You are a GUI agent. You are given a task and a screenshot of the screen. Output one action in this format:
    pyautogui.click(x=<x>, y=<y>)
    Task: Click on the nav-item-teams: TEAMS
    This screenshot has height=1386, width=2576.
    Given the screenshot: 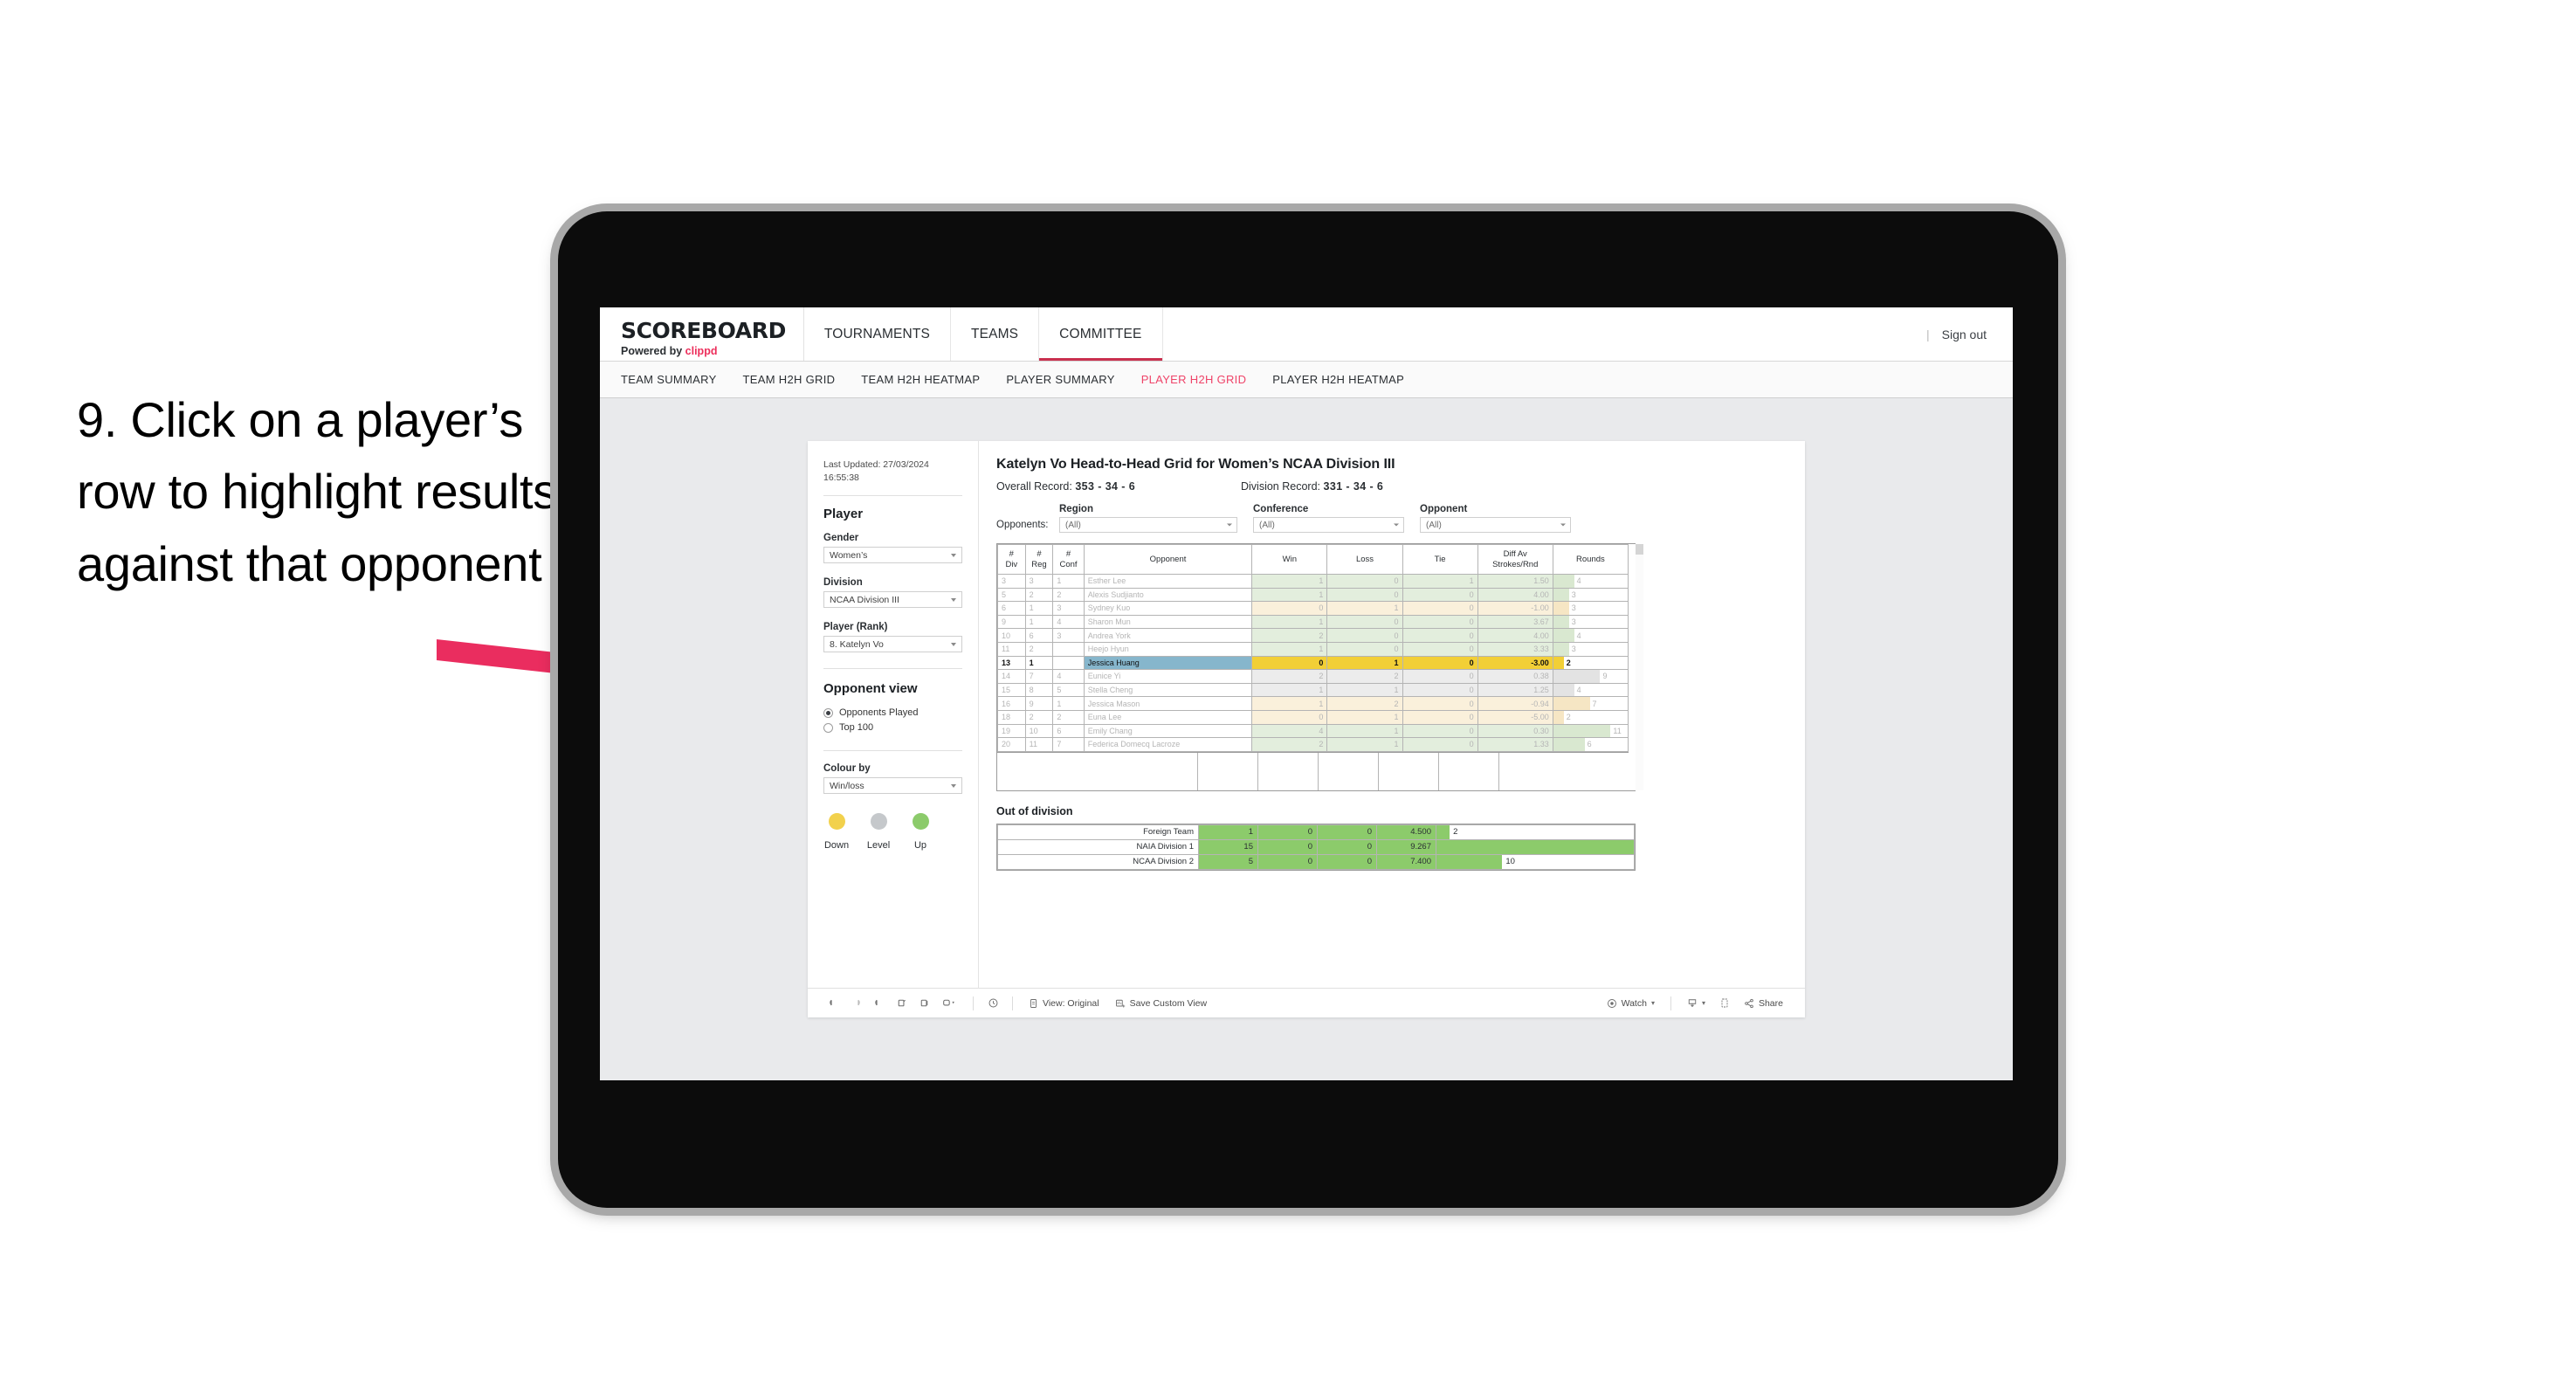 What is the action you would take?
    pyautogui.click(x=995, y=334)
    